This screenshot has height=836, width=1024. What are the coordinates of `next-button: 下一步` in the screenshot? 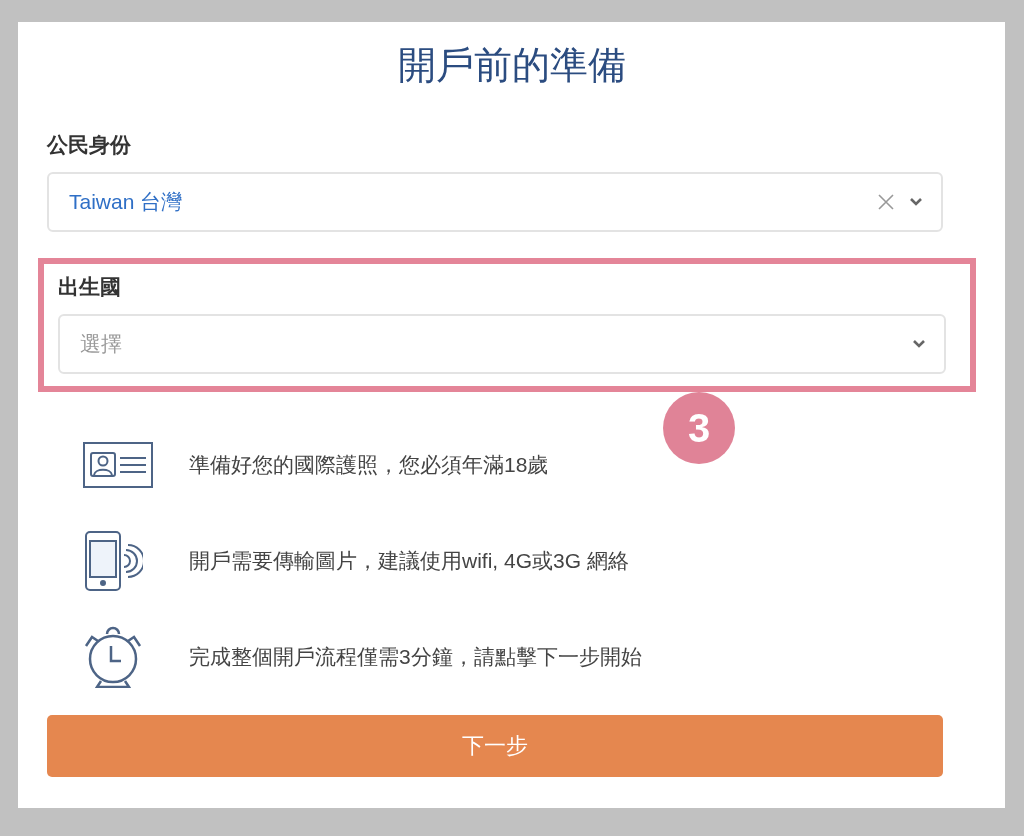 It's located at (495, 746).